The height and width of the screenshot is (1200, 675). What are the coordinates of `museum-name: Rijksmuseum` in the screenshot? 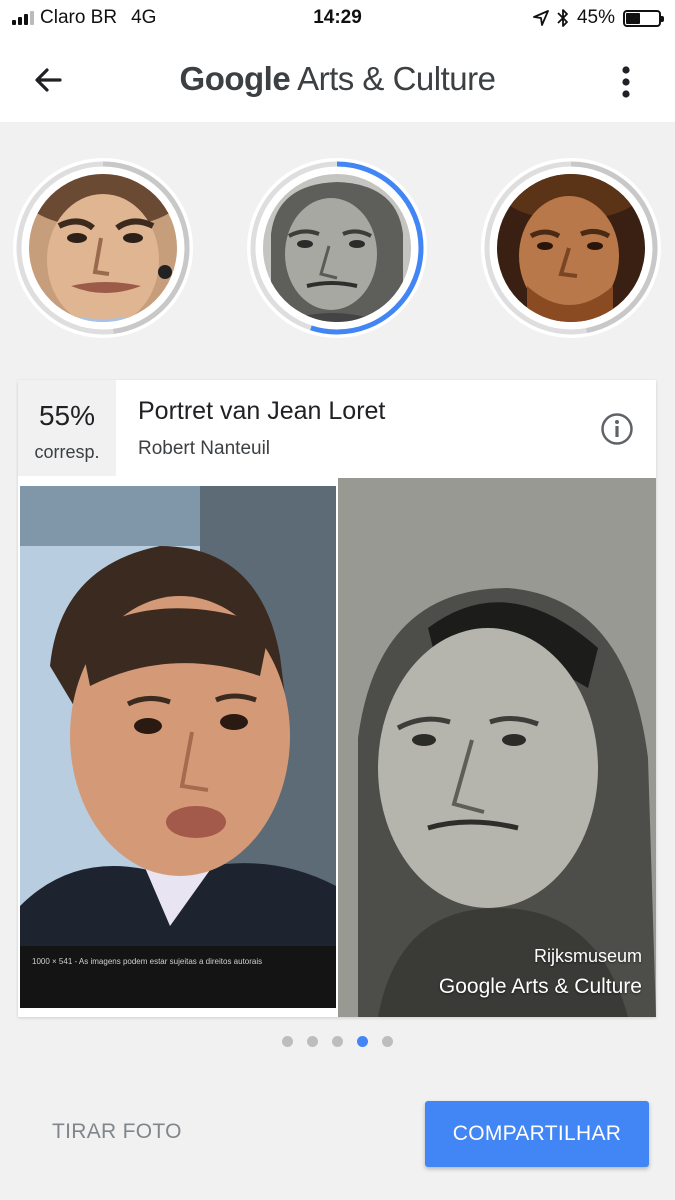 It's located at (587, 956).